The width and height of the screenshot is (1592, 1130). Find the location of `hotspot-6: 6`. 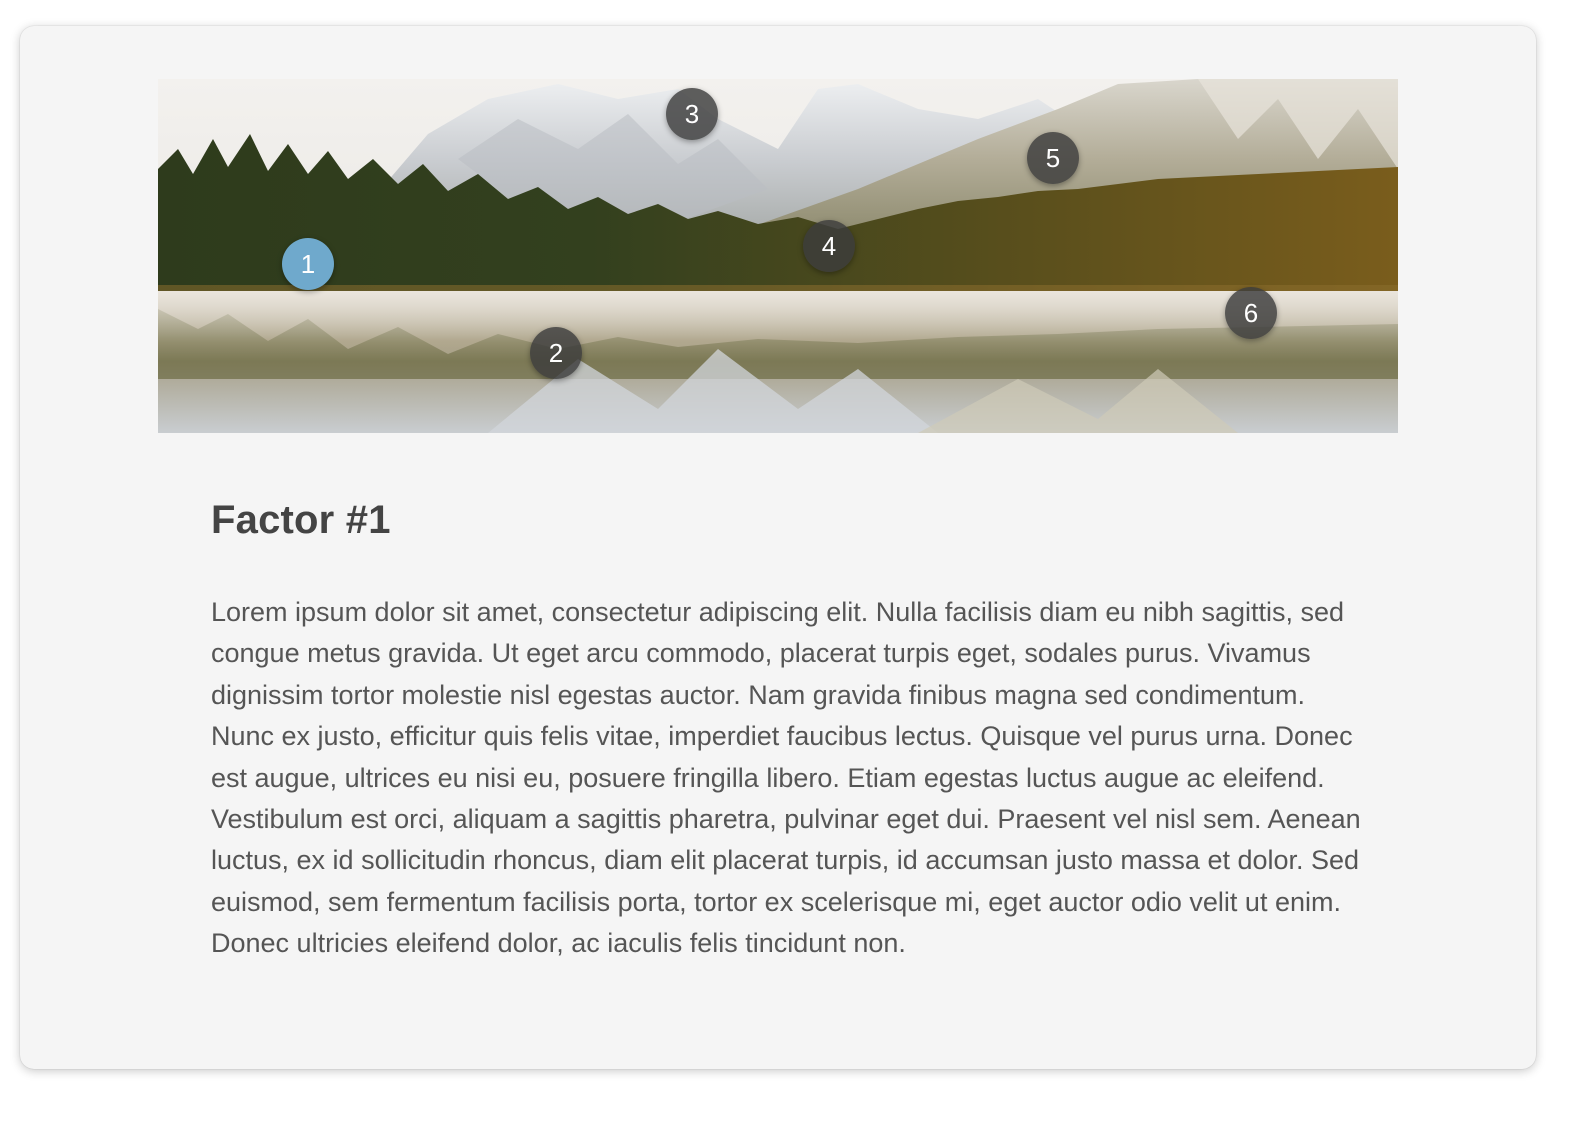

hotspot-6: 6 is located at coordinates (1251, 313).